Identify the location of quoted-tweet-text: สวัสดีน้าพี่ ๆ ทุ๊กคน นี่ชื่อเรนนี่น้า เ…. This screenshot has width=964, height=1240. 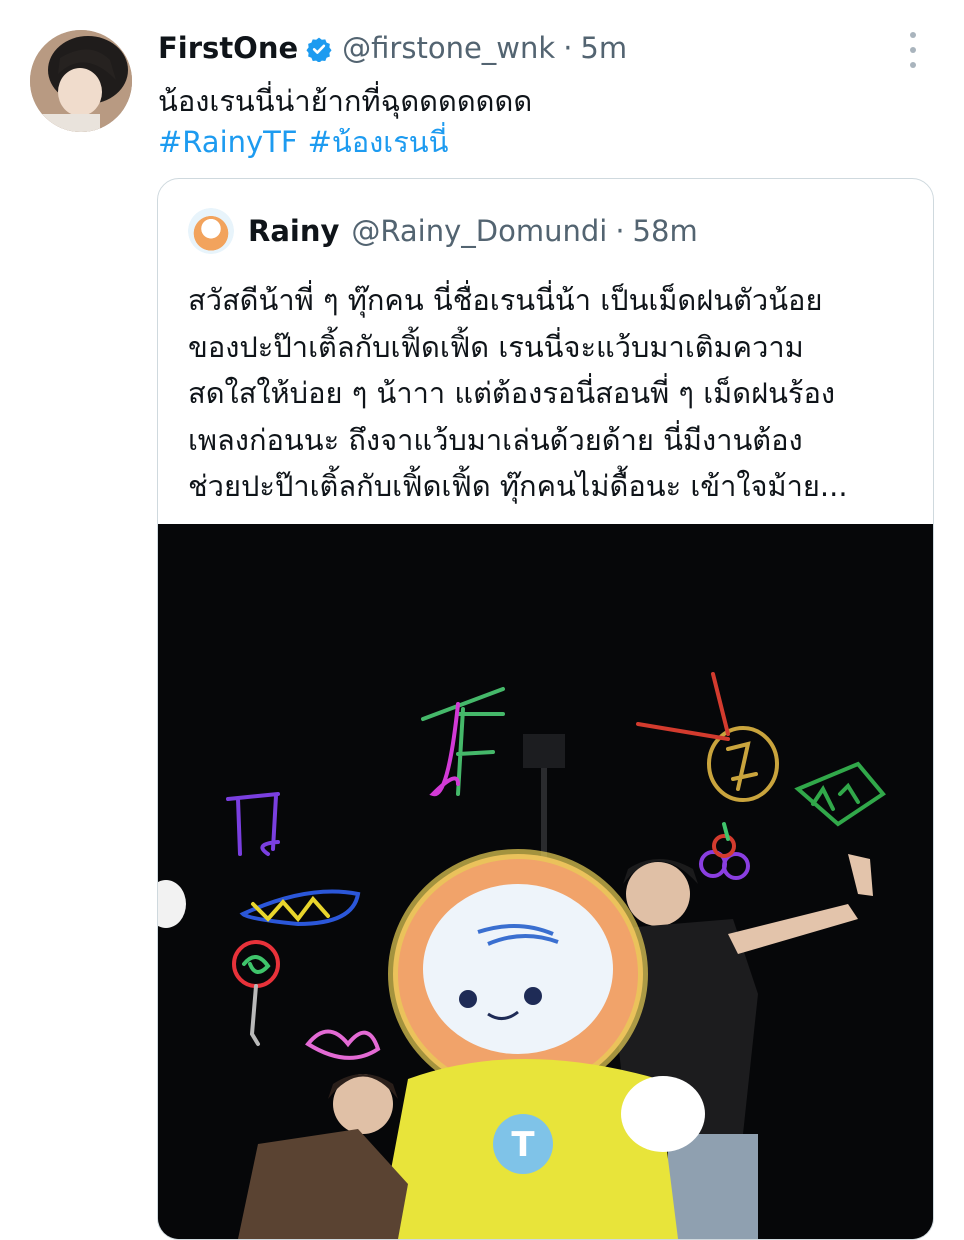
(555, 393).